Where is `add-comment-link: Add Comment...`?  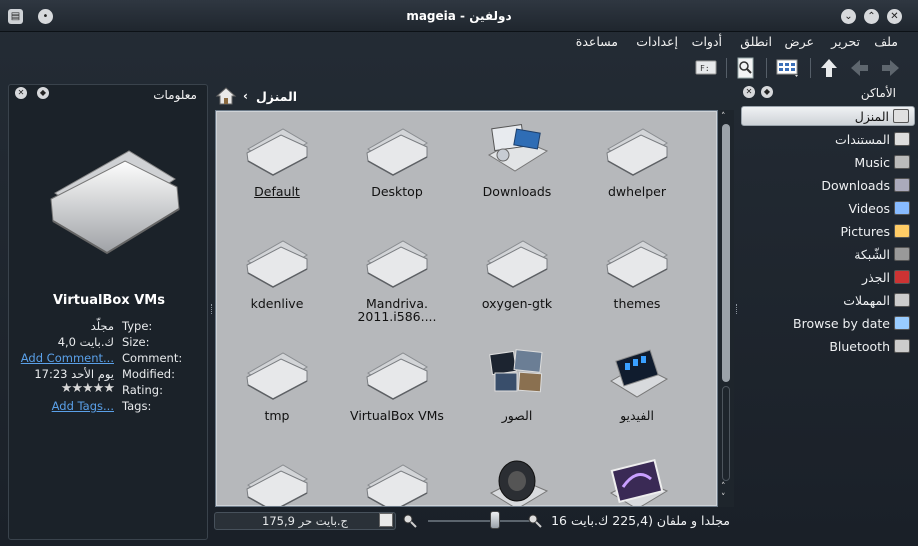
add-comment-link: Add Comment... is located at coordinates (67, 358).